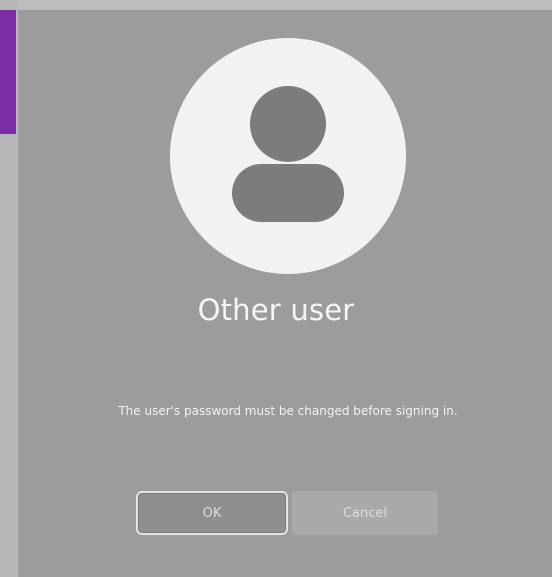 The width and height of the screenshot is (552, 577). What do you see at coordinates (365, 513) in the screenshot?
I see `cancel-button: Cancel` at bounding box center [365, 513].